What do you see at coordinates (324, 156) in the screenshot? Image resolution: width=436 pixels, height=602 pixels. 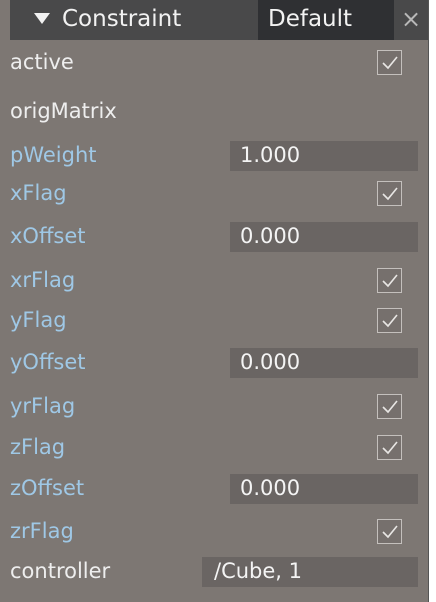 I see `pweight-field: 1.000` at bounding box center [324, 156].